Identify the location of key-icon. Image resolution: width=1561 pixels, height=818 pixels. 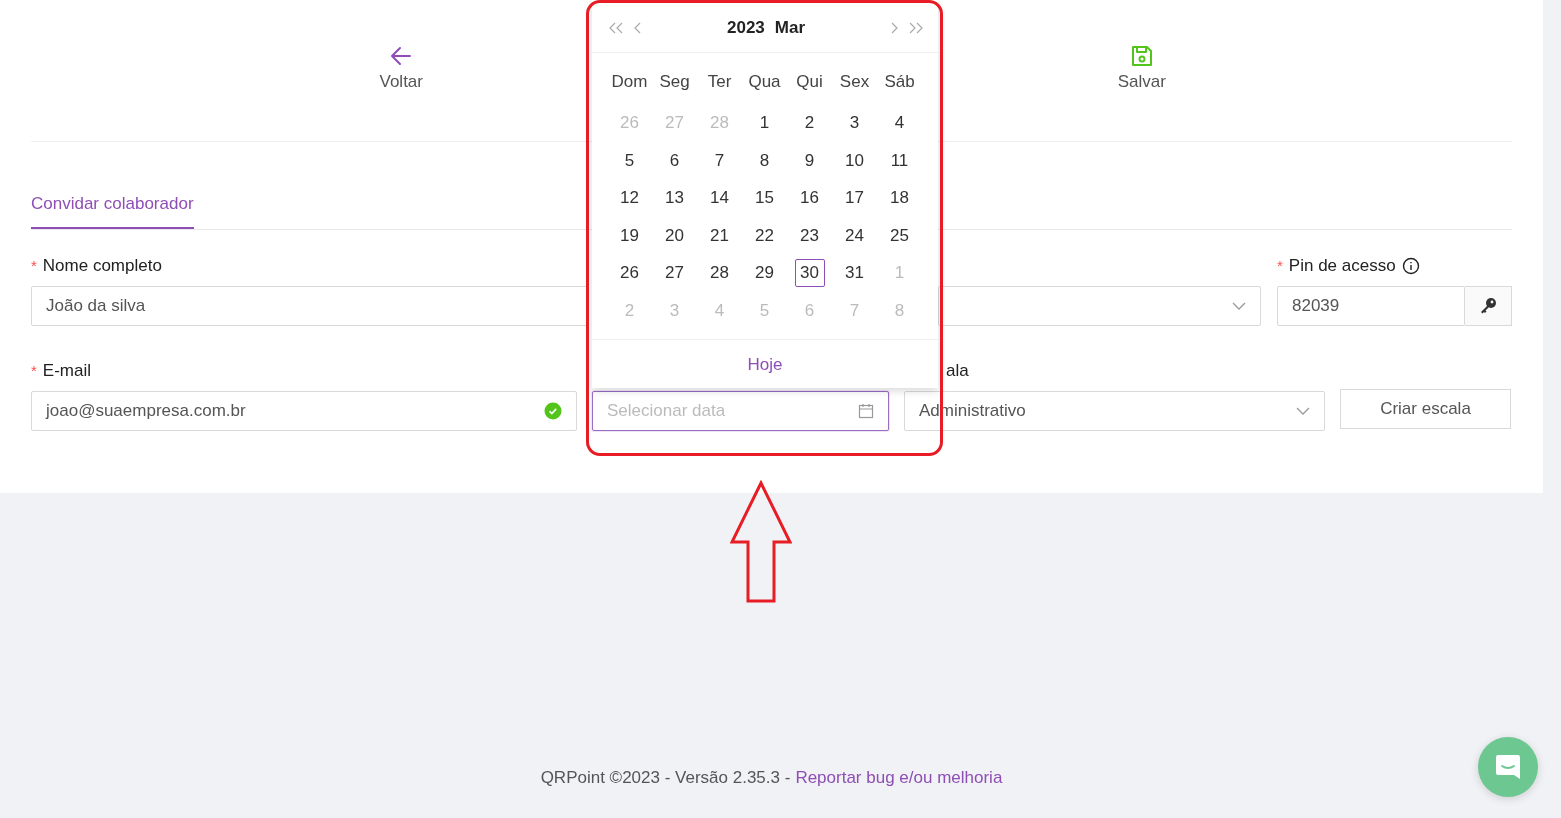
(1488, 306).